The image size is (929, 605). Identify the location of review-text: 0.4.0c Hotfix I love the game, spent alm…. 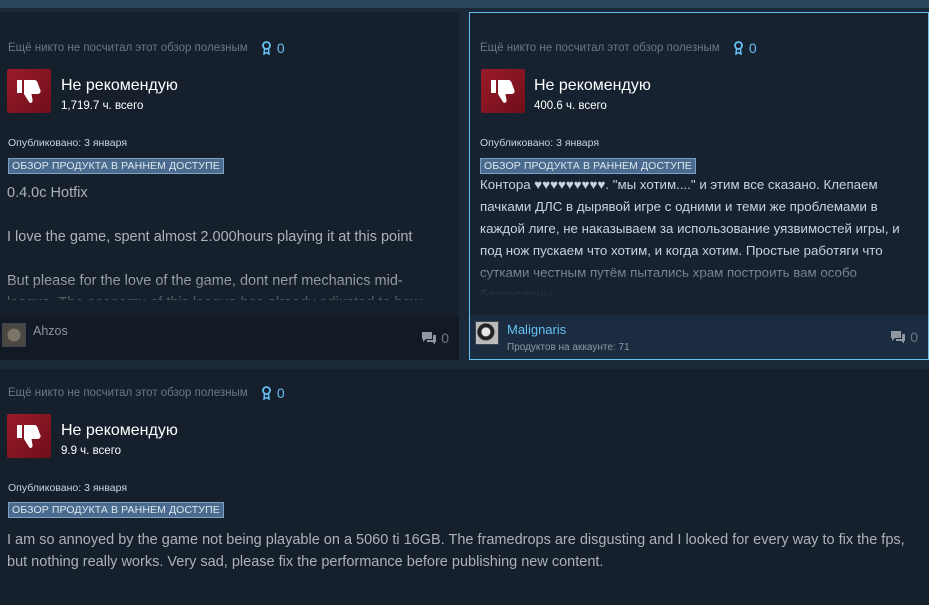
(227, 241).